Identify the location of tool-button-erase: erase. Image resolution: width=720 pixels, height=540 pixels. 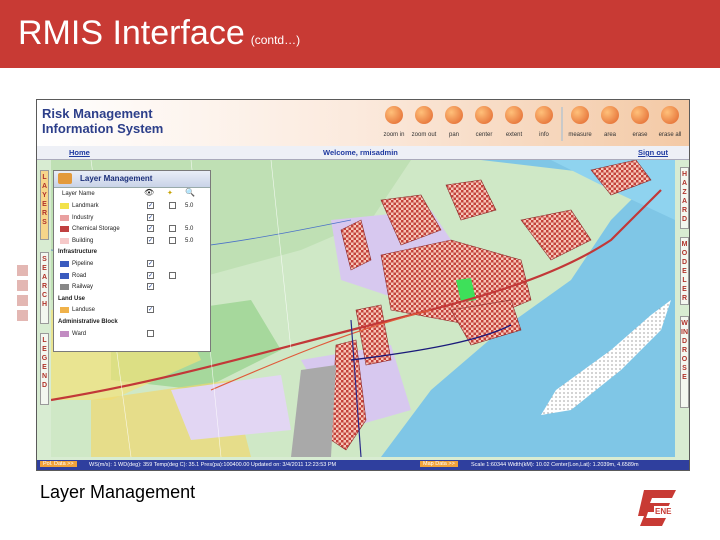
(640, 124).